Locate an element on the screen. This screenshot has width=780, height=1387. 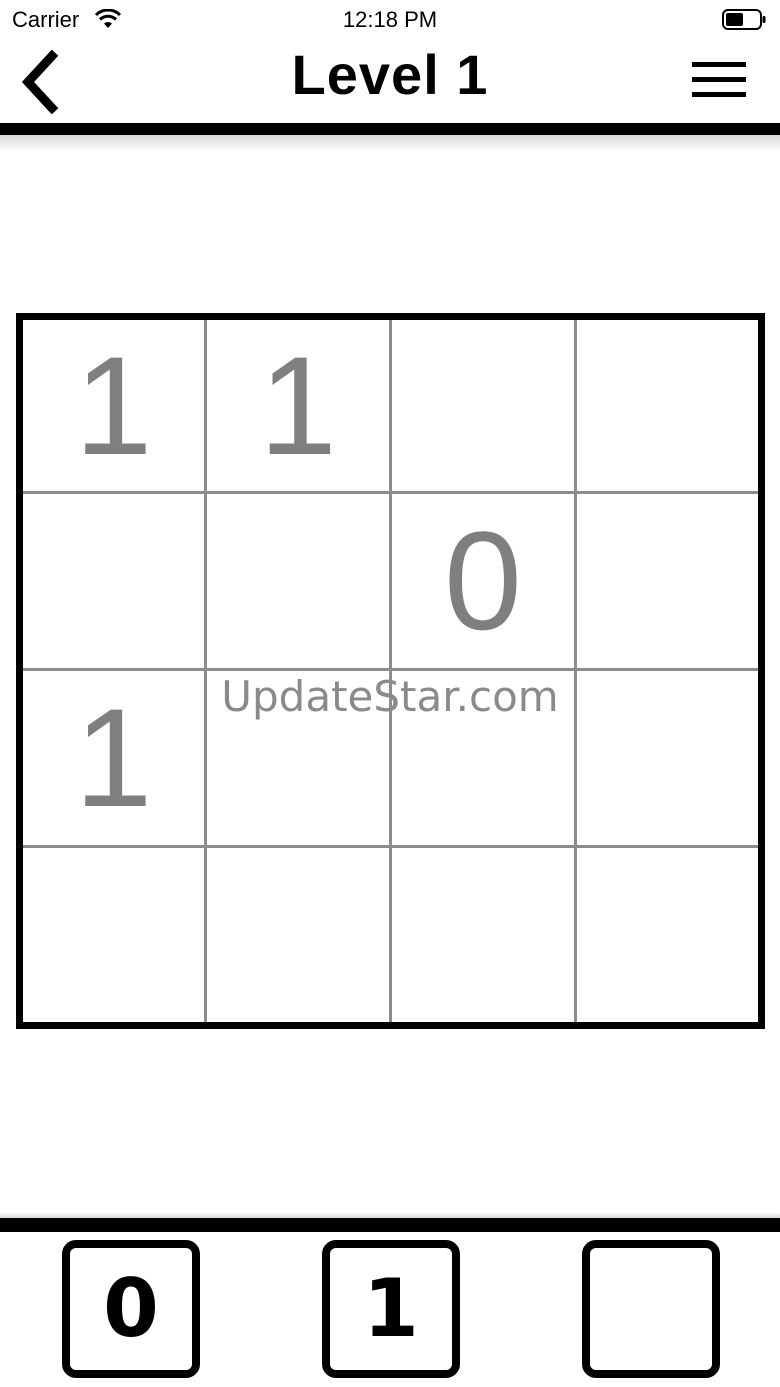
grid-cell-r2-c1 is located at coordinates (113, 581).